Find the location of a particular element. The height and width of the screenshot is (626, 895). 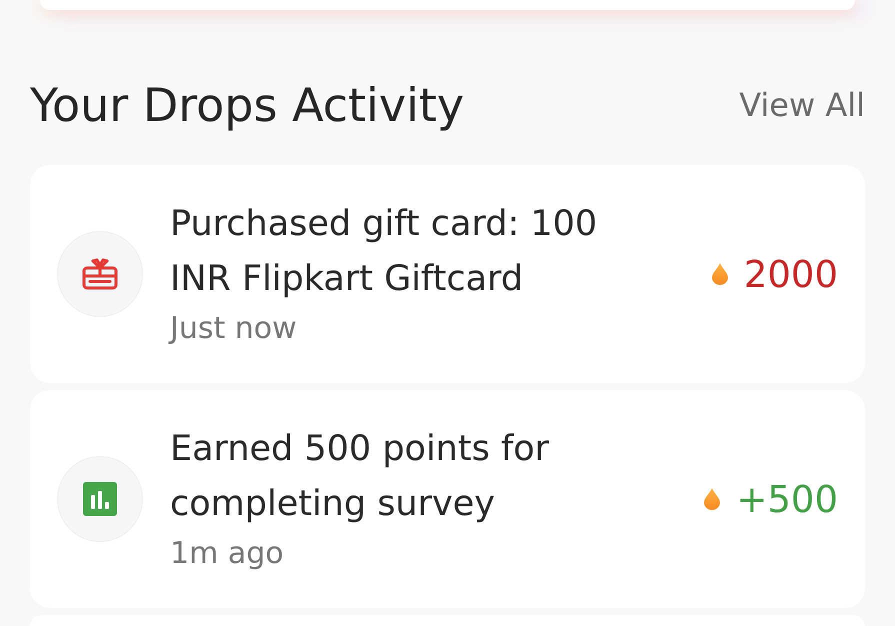

activity-description: Earned 500 points for completing survey is located at coordinates (360, 477).